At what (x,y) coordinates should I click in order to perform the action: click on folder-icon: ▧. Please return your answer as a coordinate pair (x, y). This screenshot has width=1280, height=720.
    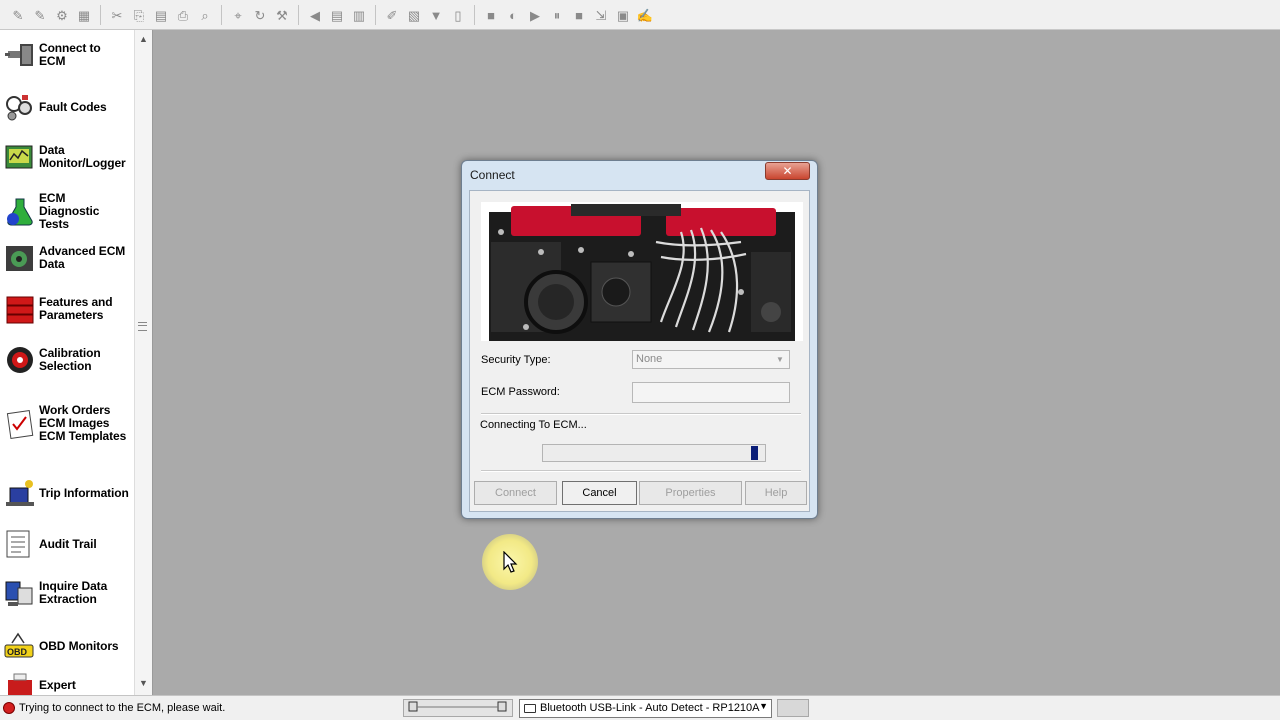
    Looking at the image, I should click on (414, 15).